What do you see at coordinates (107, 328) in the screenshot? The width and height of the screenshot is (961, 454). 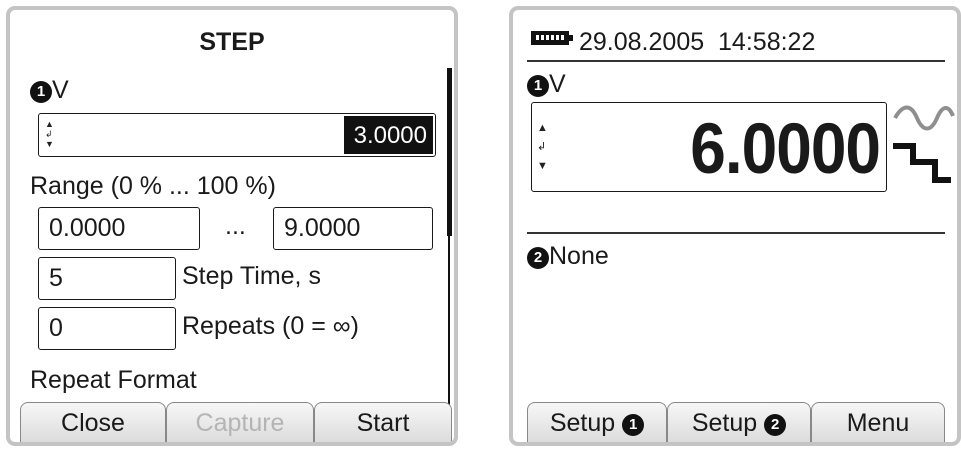 I see `repeats-field: 0` at bounding box center [107, 328].